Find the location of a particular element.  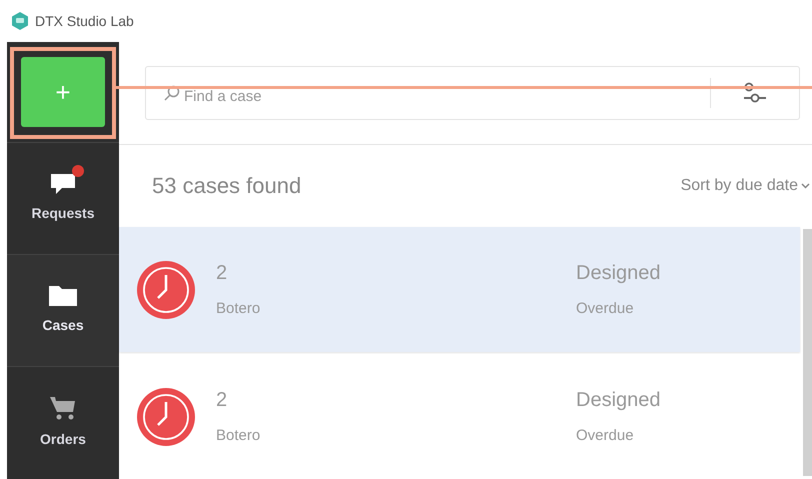

new-case-button: + is located at coordinates (63, 92).